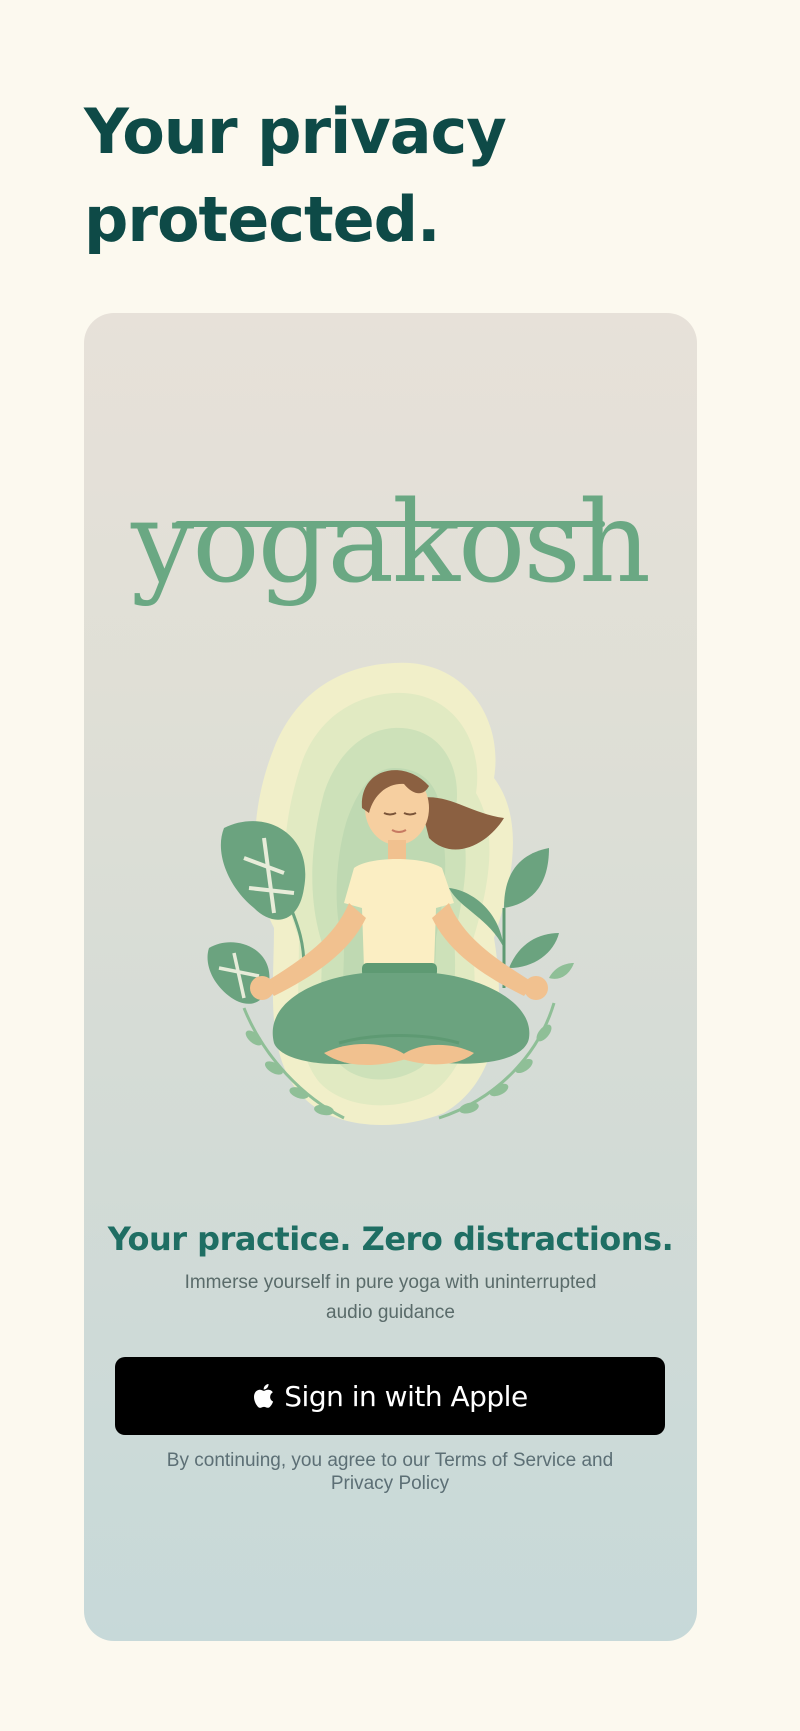  Describe the element at coordinates (264, 1396) in the screenshot. I see `apple-icon` at that location.